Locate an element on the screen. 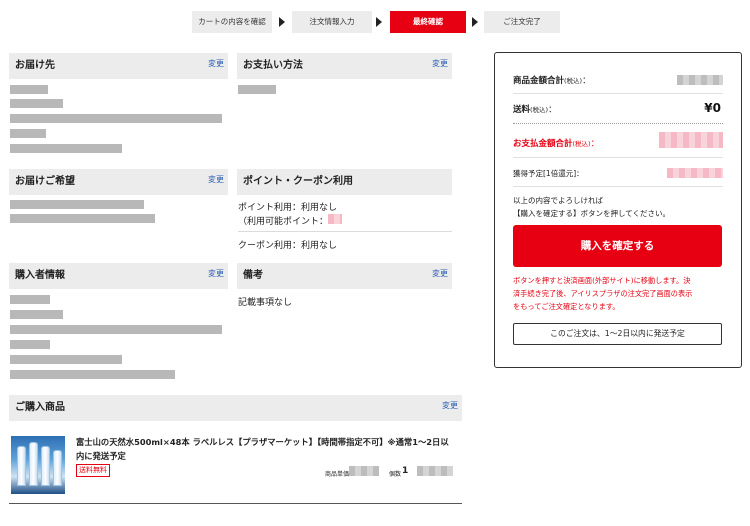  section-title: お支払い方法 is located at coordinates (273, 65).